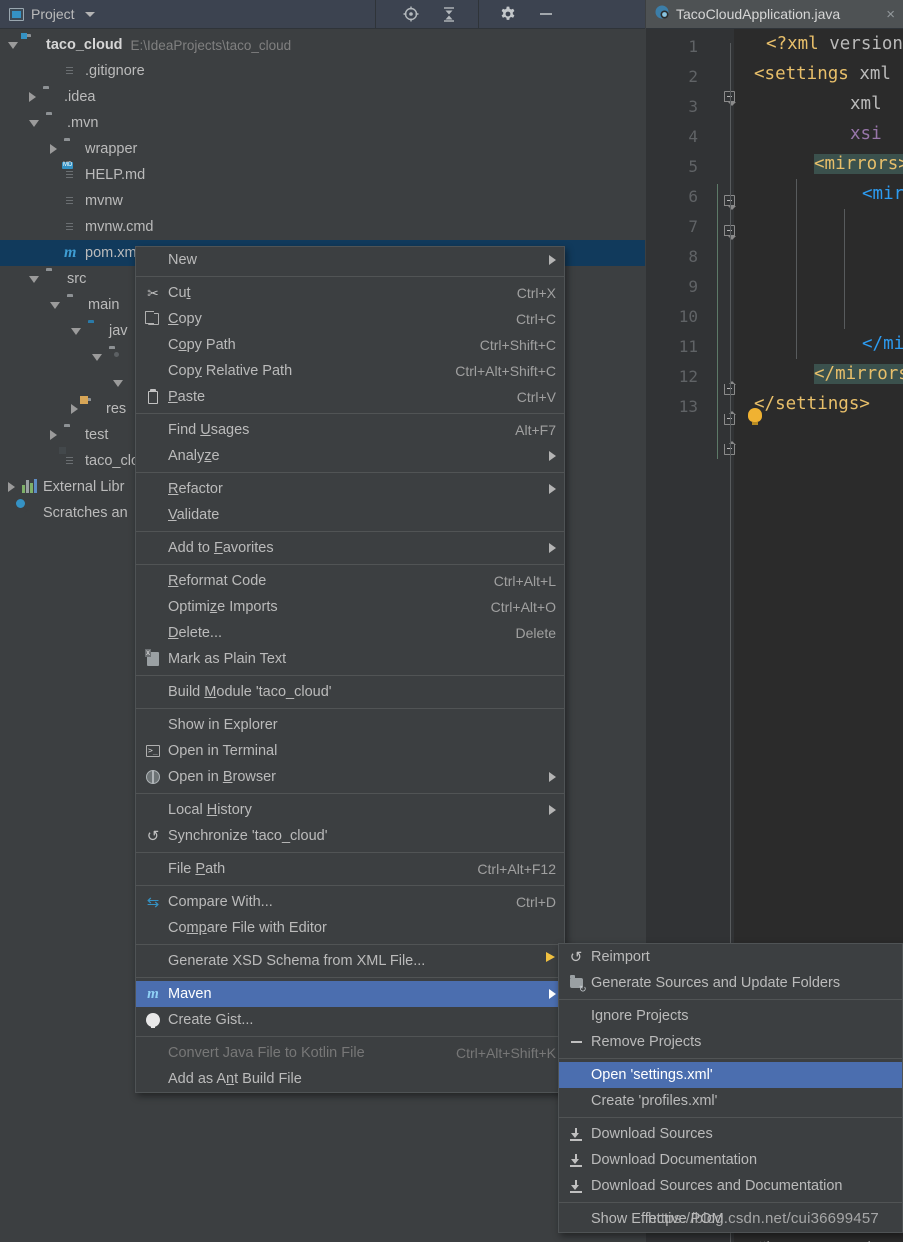  I want to click on menu-item: Copy Relative Path Ctrl+Alt+Shift+C, so click(350, 371).